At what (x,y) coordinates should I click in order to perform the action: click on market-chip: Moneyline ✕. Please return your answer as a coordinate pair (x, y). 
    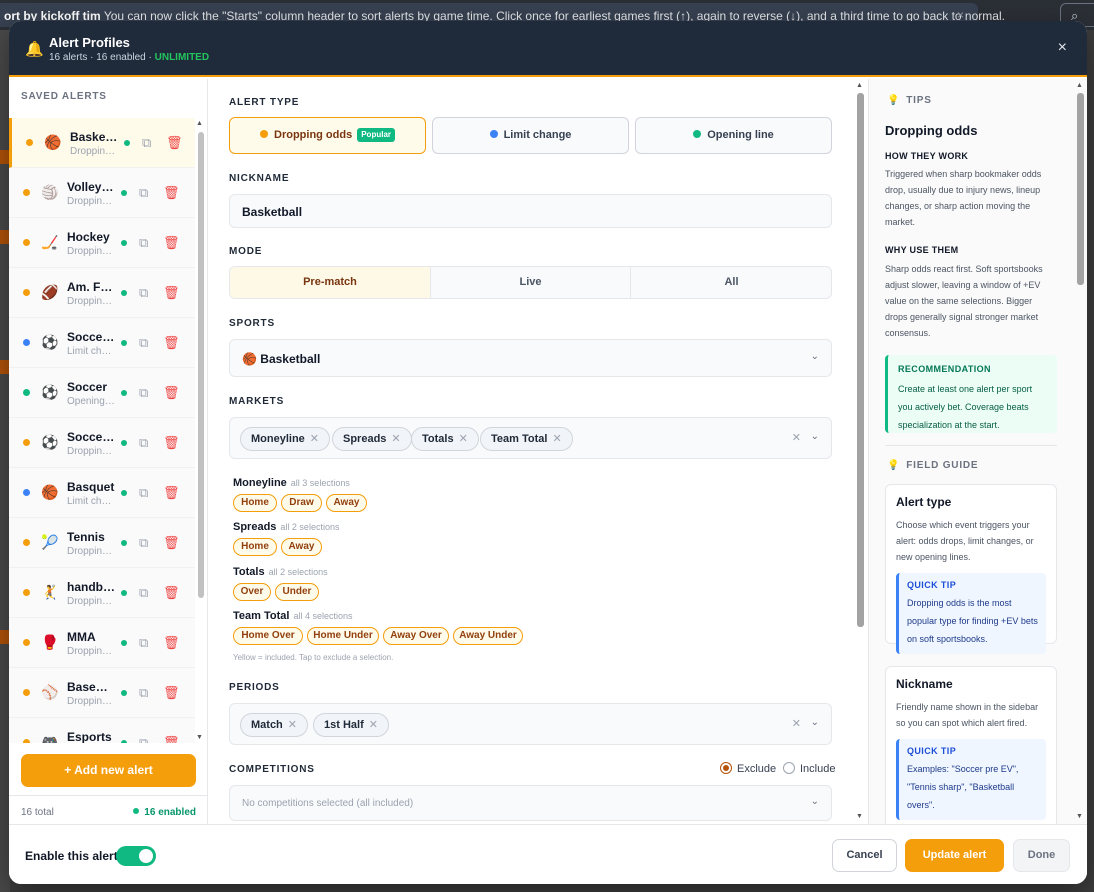
    Looking at the image, I should click on (285, 439).